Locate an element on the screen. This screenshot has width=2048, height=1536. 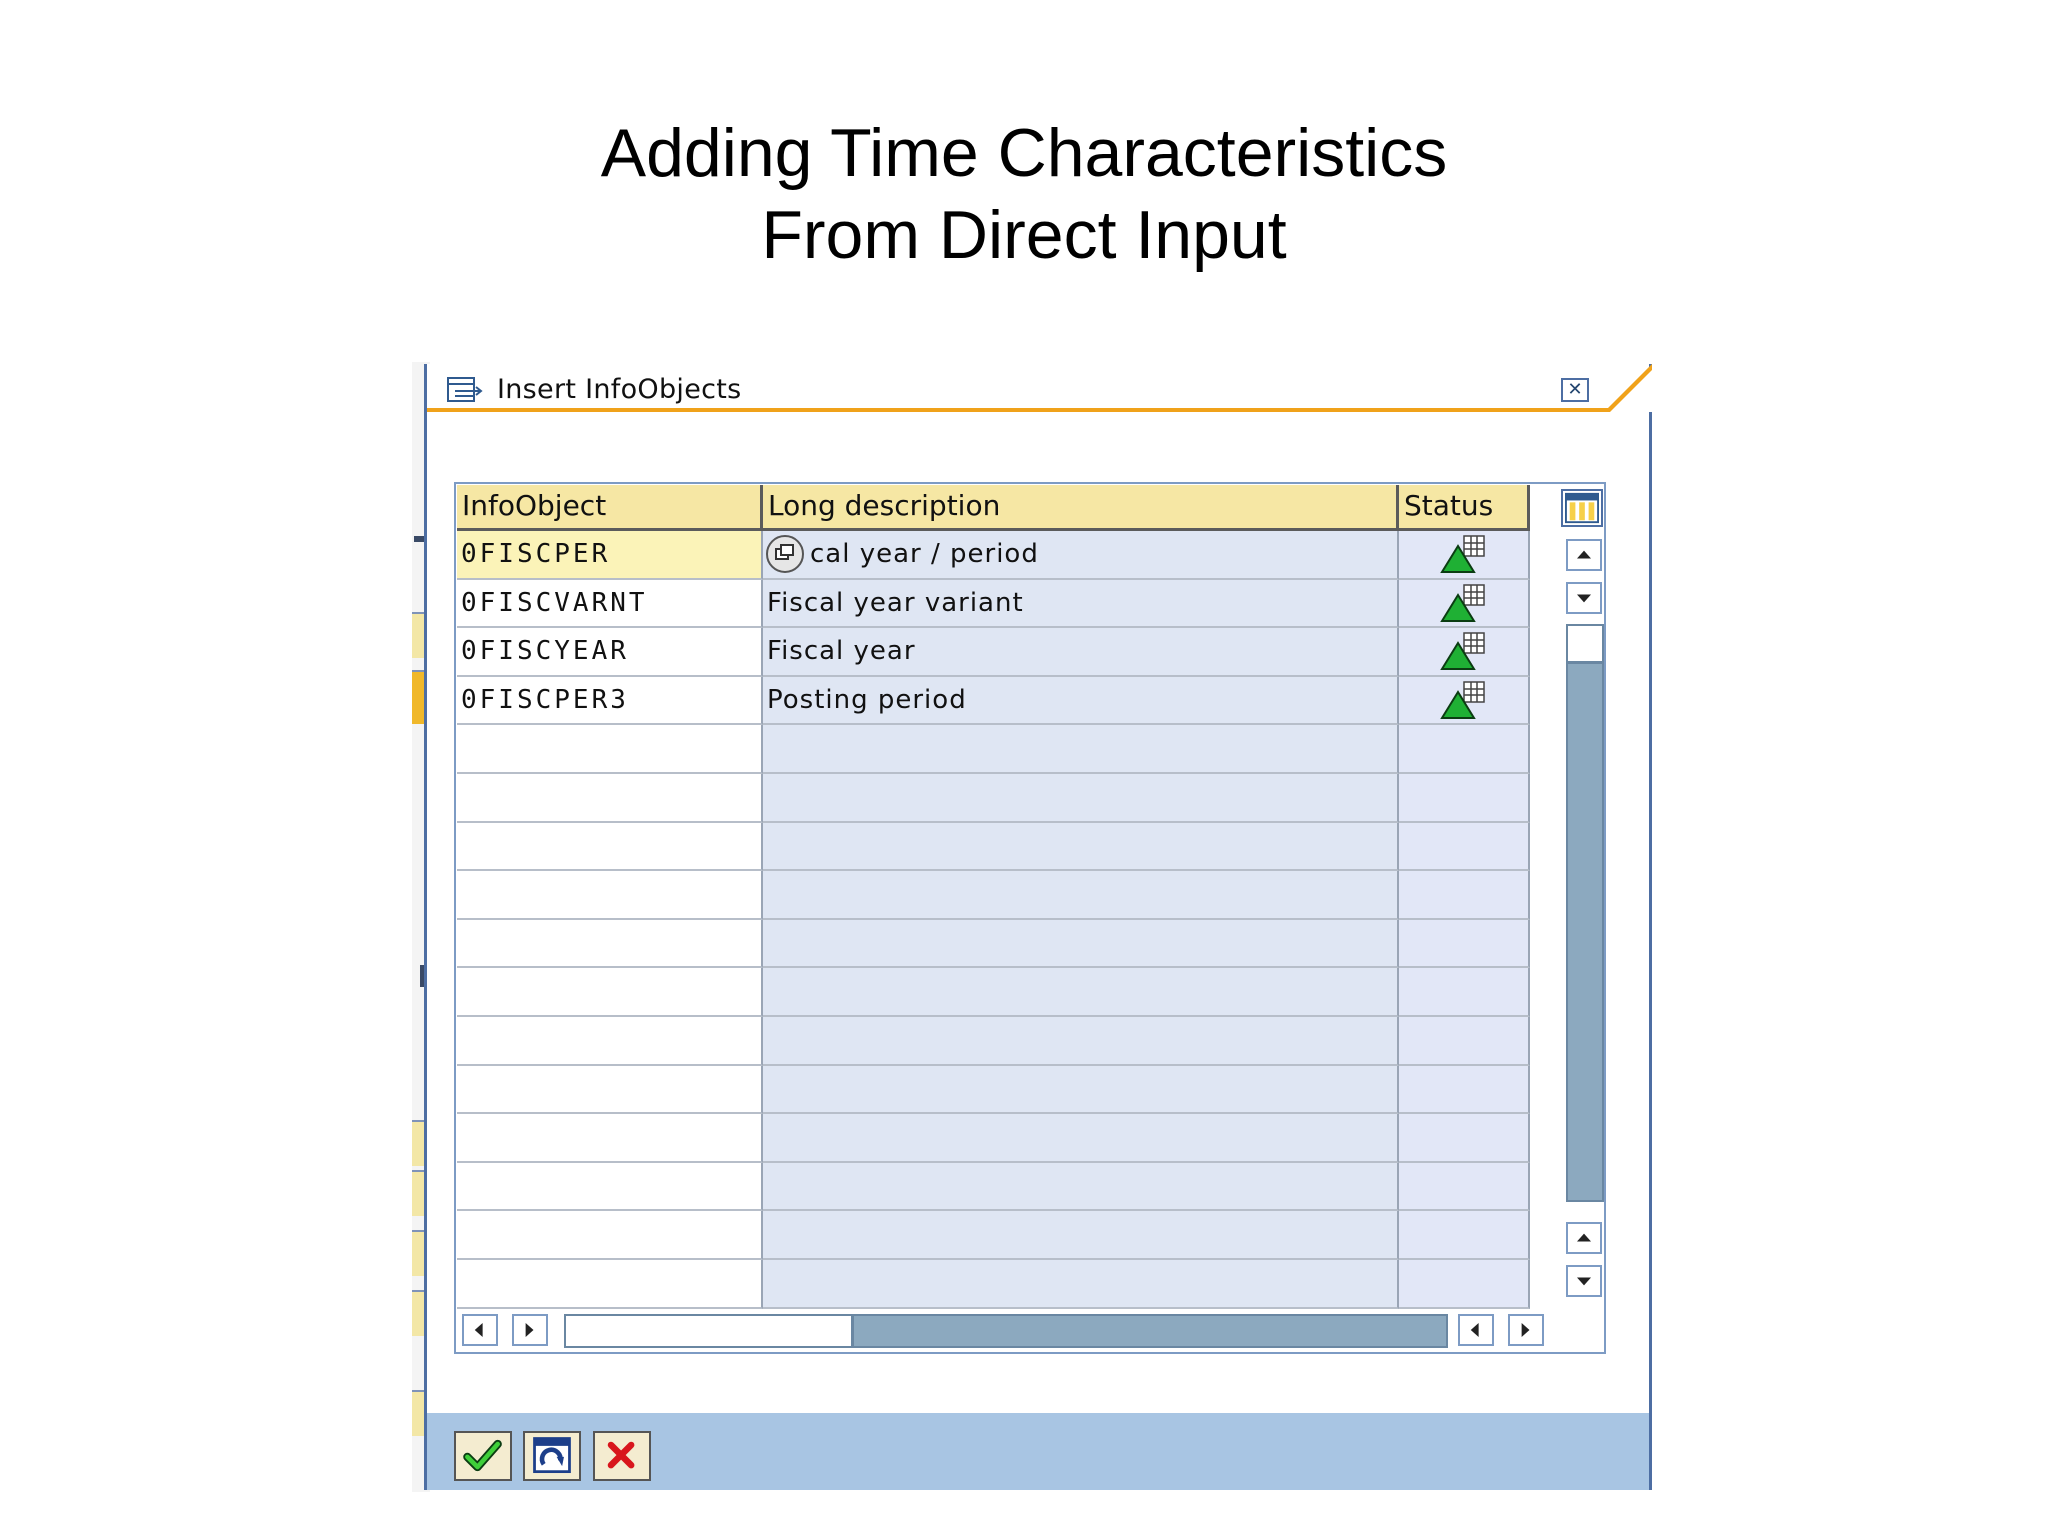
scroll-right-button is located at coordinates (1526, 1330).